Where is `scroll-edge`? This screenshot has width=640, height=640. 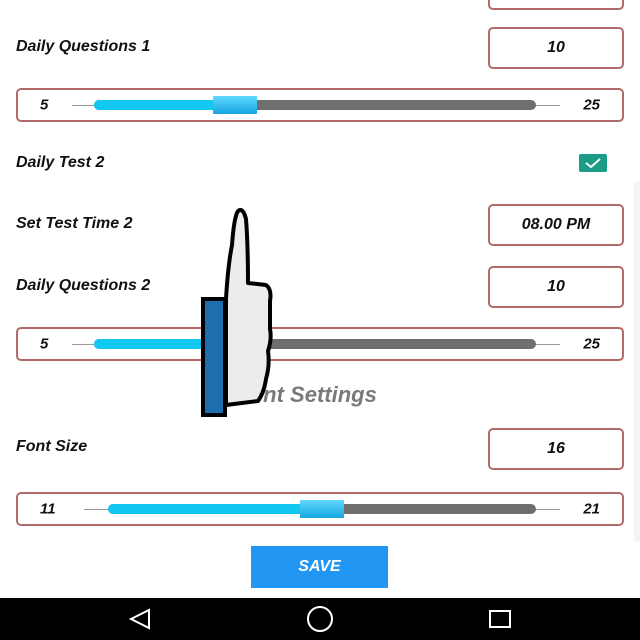 scroll-edge is located at coordinates (637, 362).